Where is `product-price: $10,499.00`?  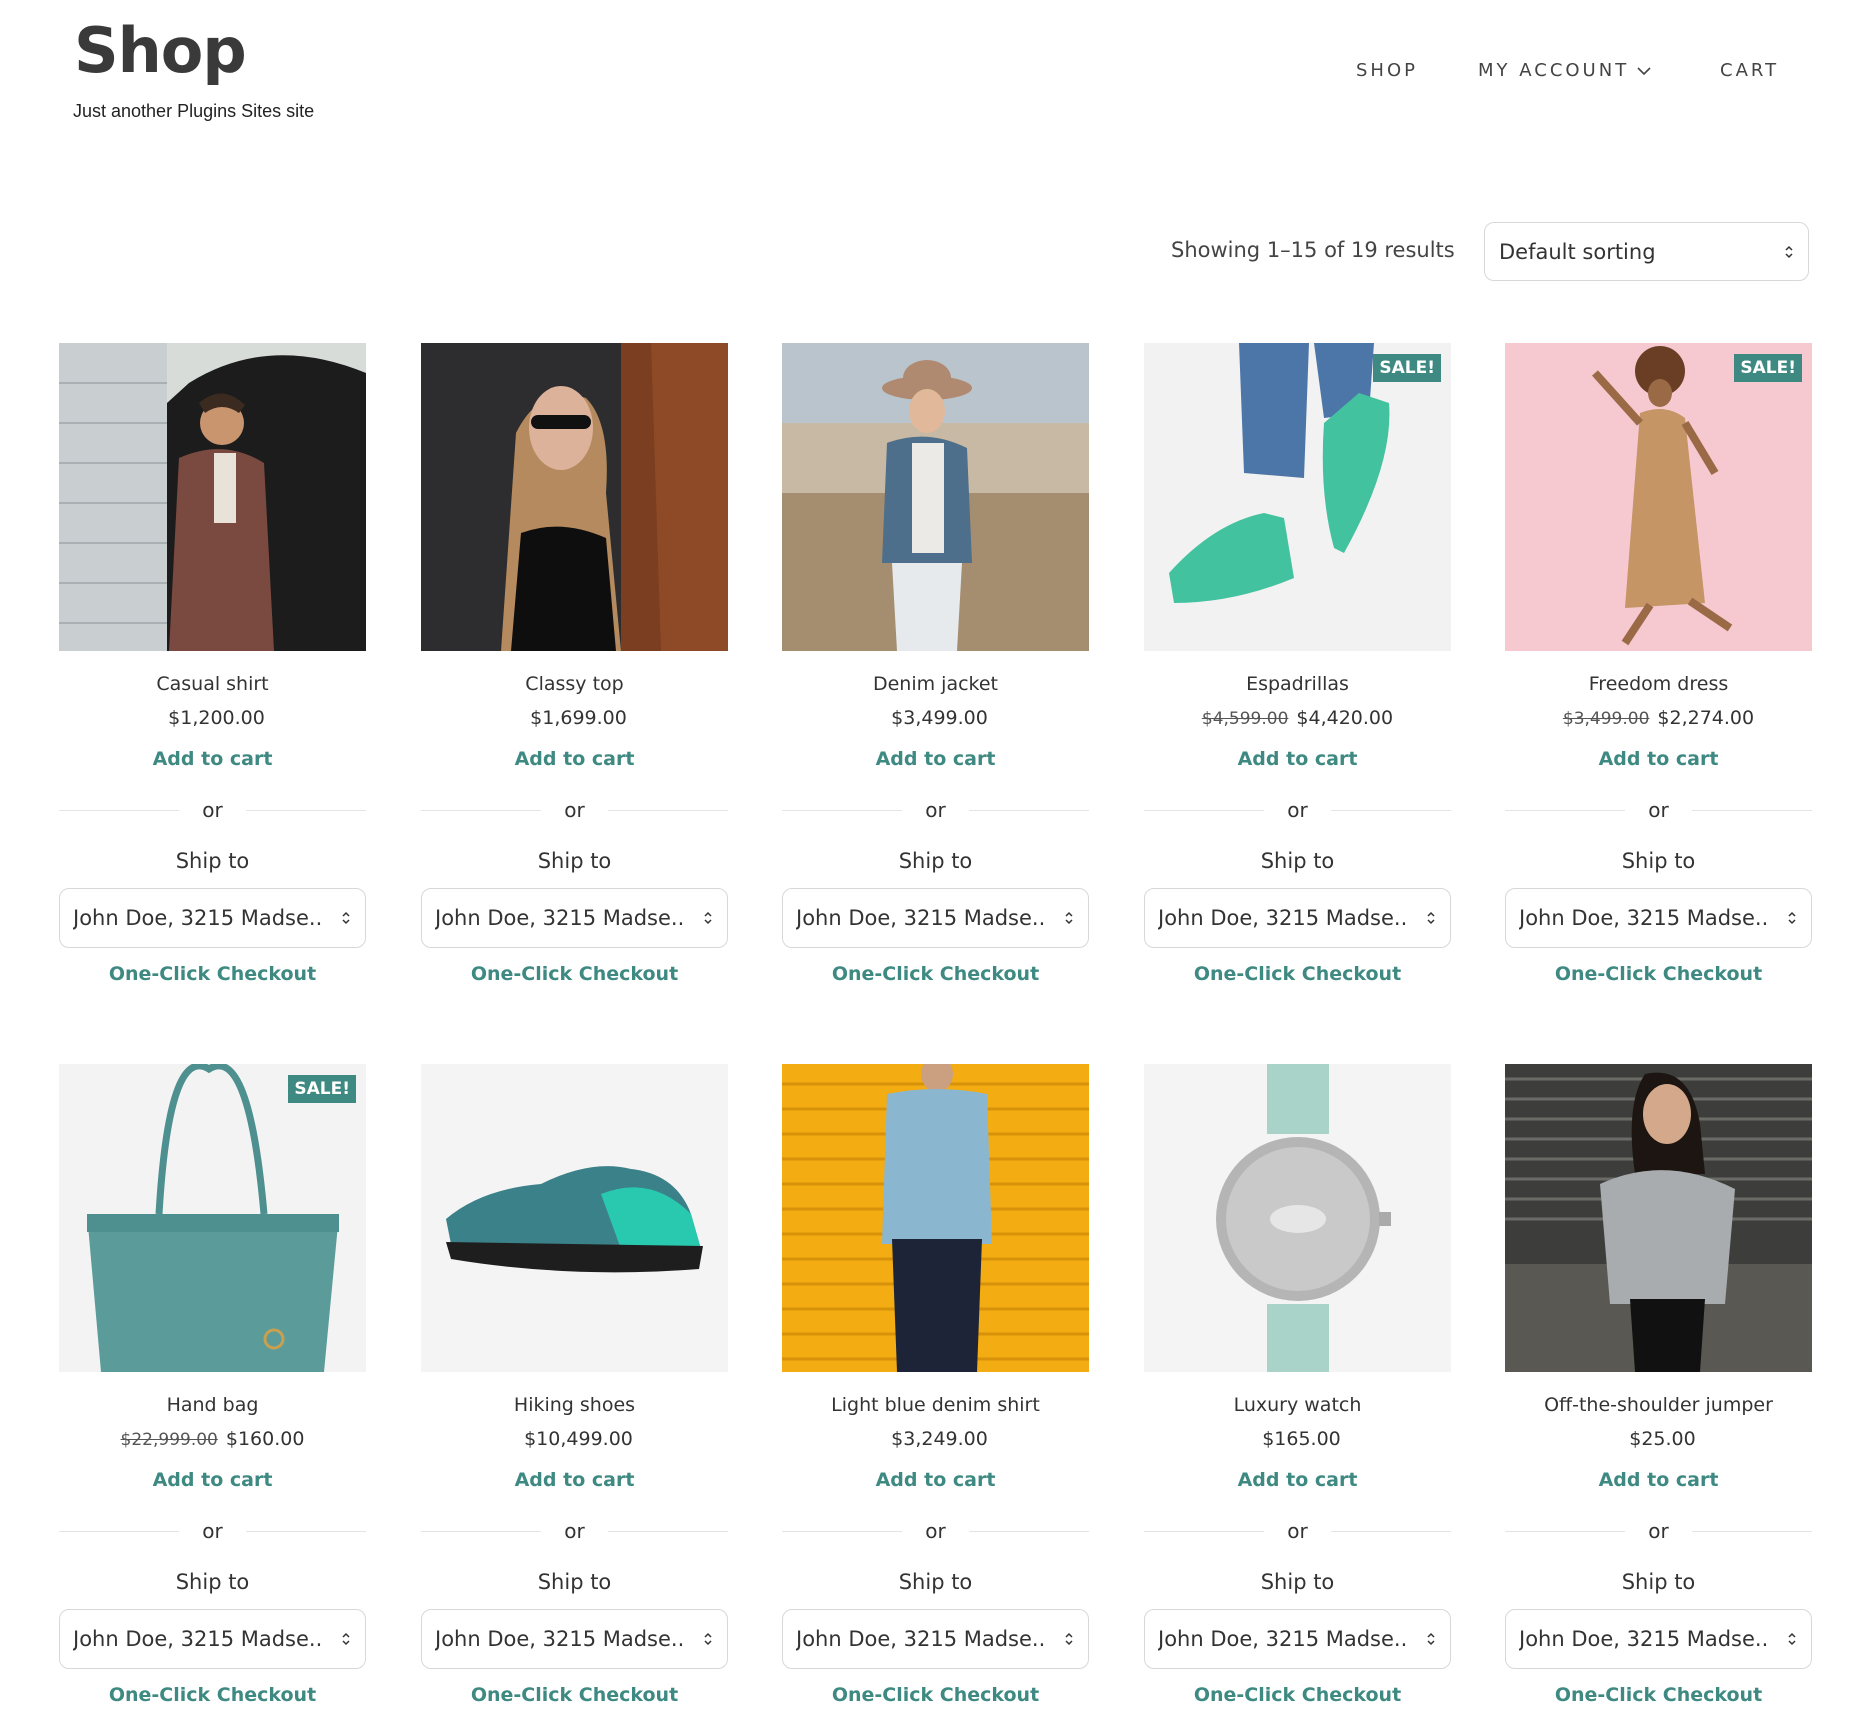 product-price: $10,499.00 is located at coordinates (574, 1439).